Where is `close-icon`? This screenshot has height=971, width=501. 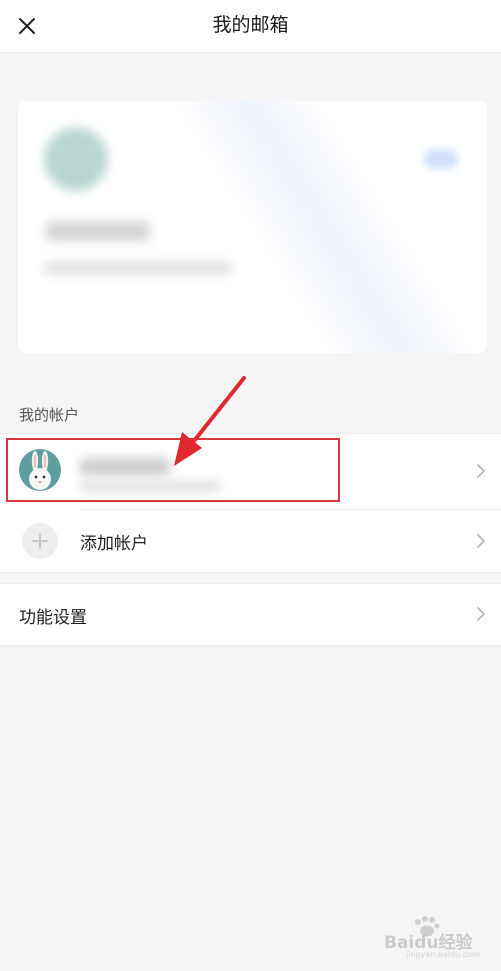 close-icon is located at coordinates (27, 26).